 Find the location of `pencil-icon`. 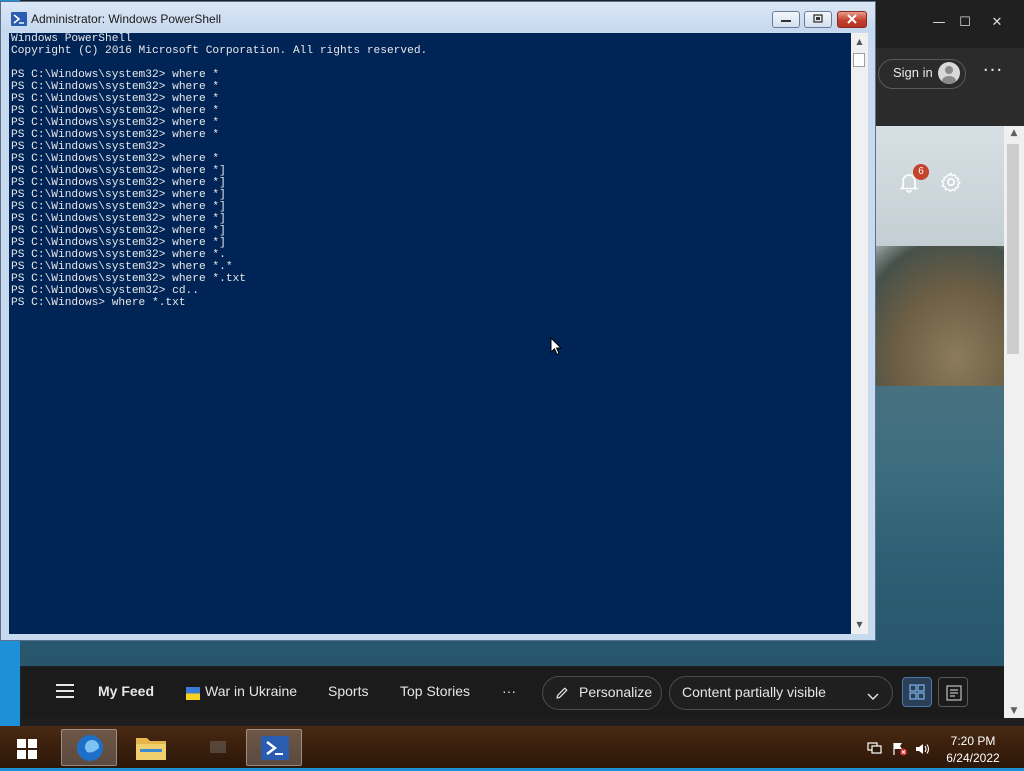

pencil-icon is located at coordinates (562, 694).